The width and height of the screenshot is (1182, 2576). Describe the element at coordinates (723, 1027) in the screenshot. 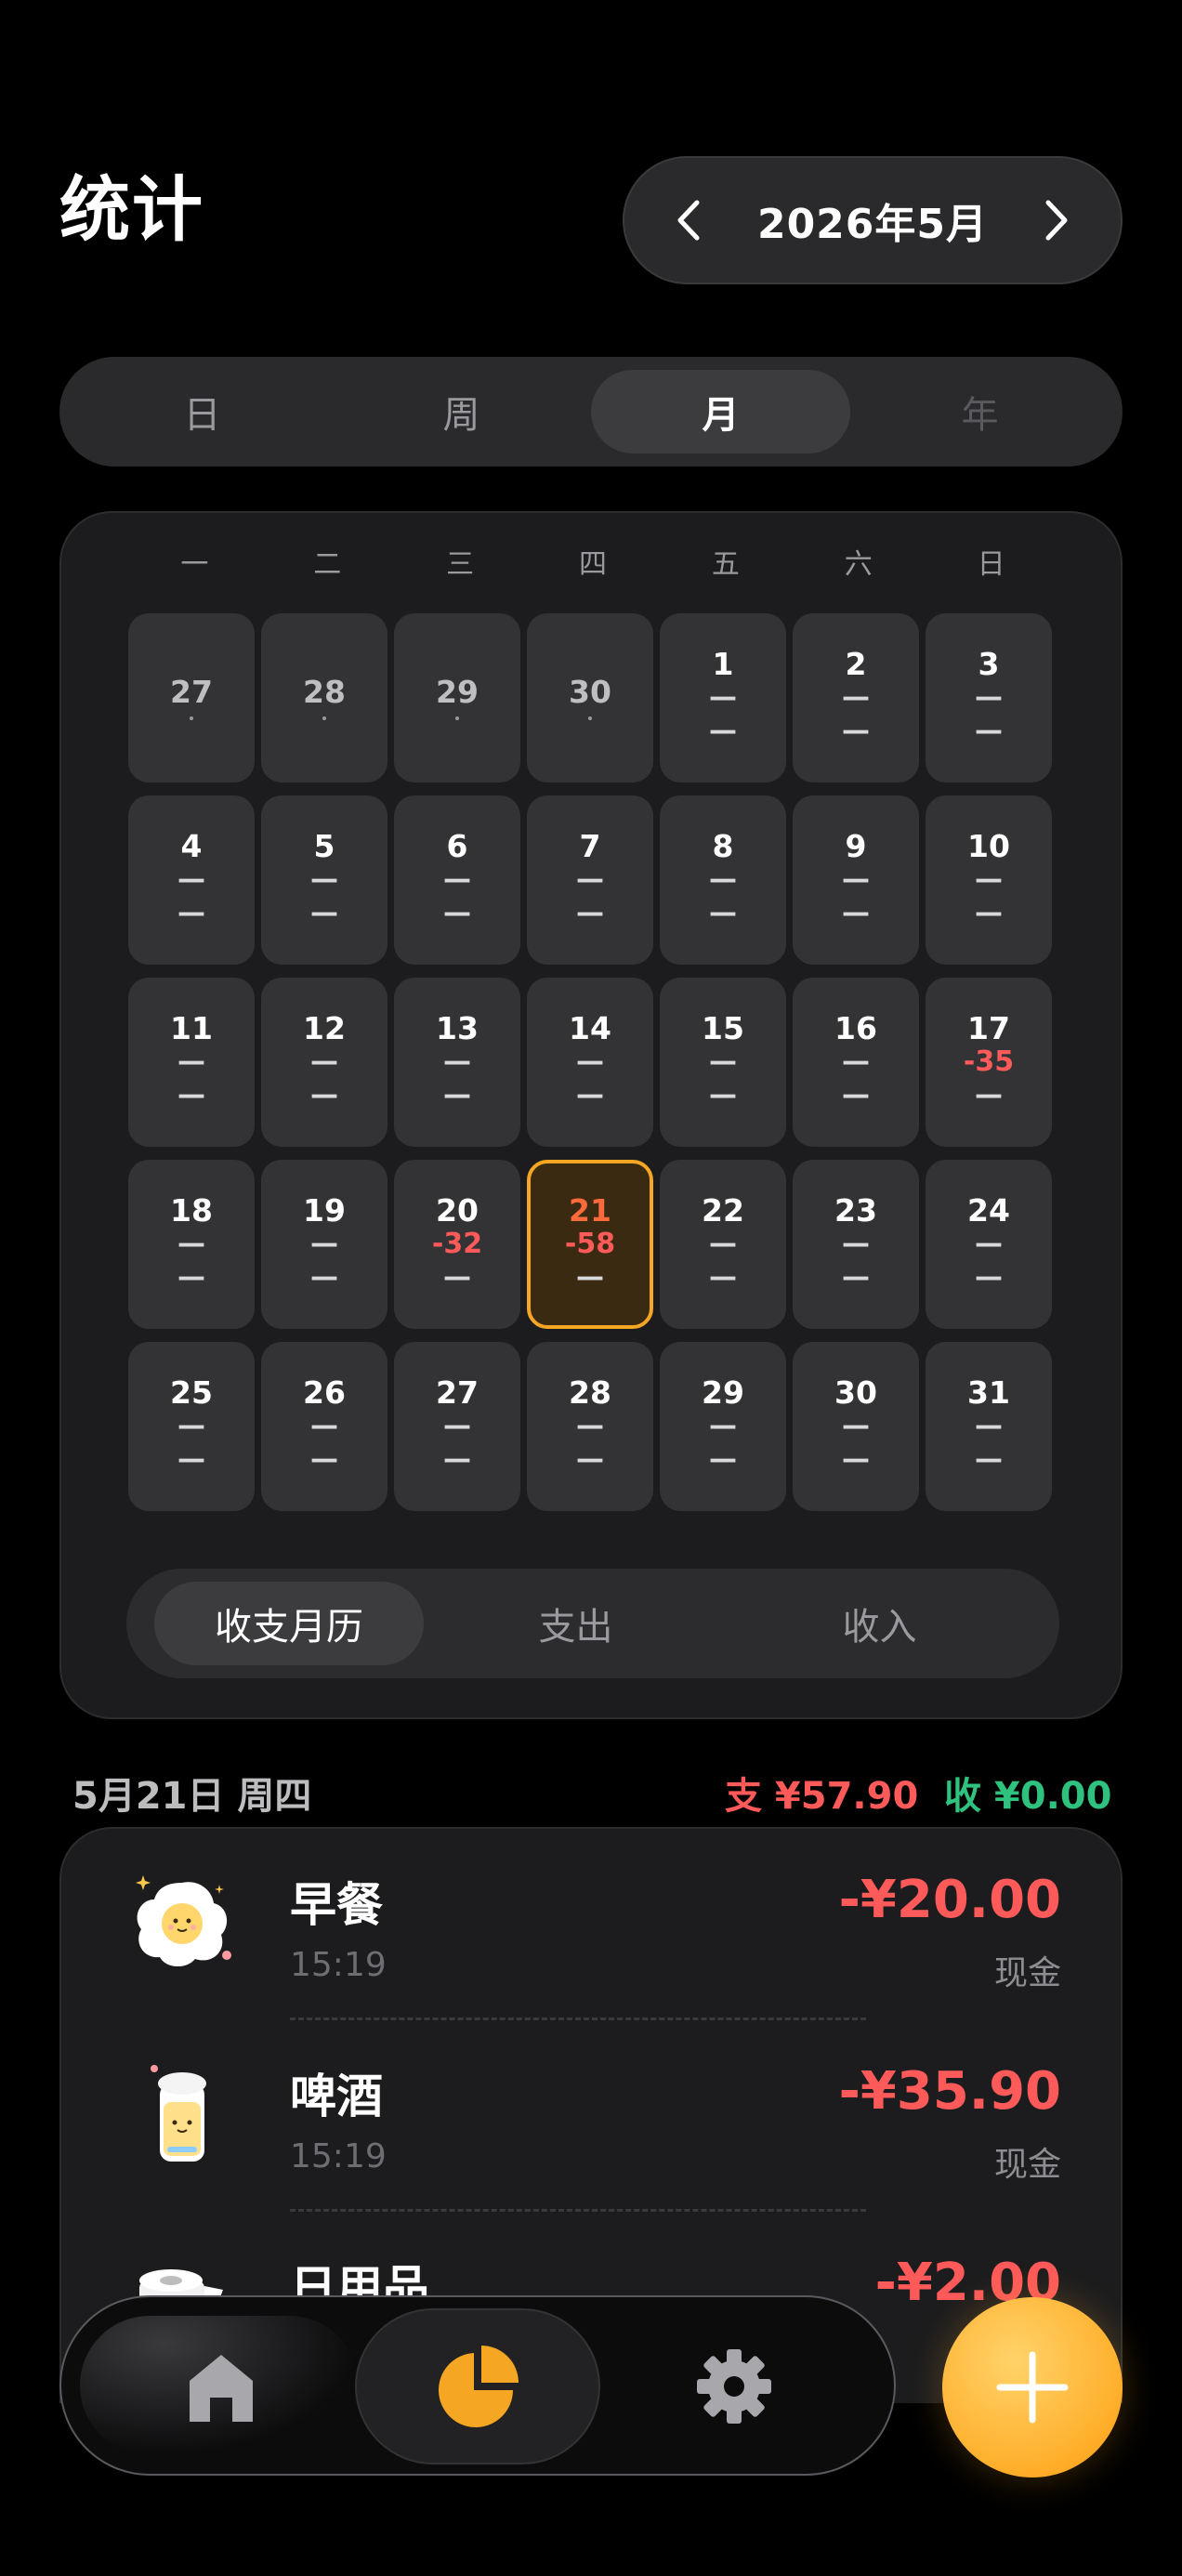

I see `day-number: 15` at that location.